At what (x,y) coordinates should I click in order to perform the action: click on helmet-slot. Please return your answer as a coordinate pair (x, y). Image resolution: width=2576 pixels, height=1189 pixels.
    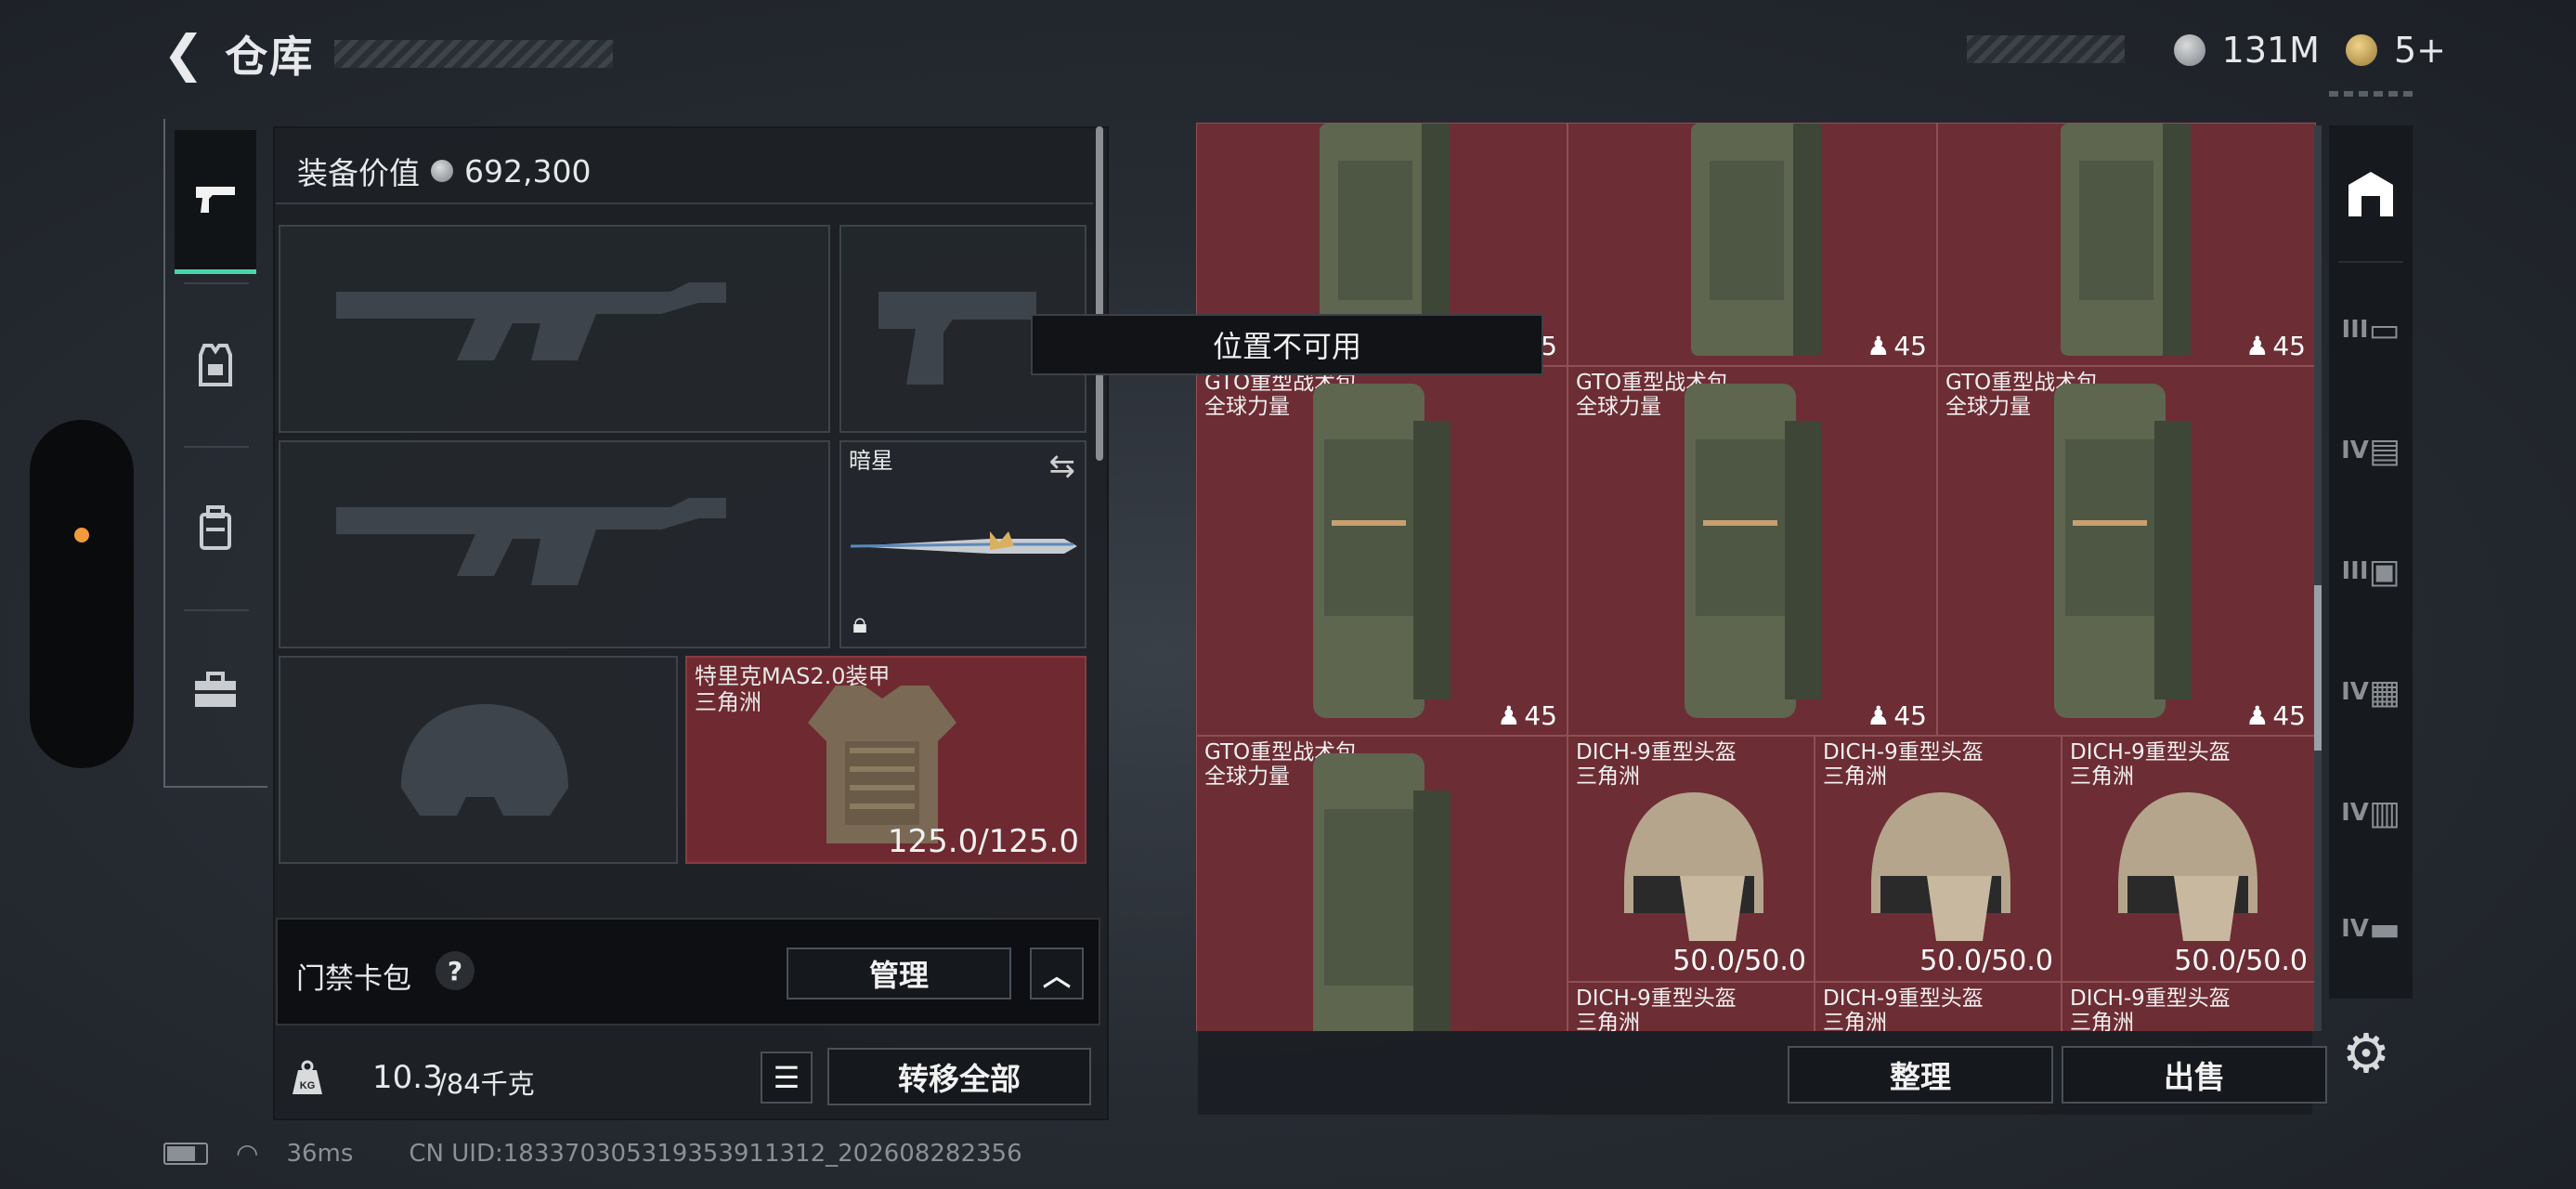
    Looking at the image, I should click on (478, 760).